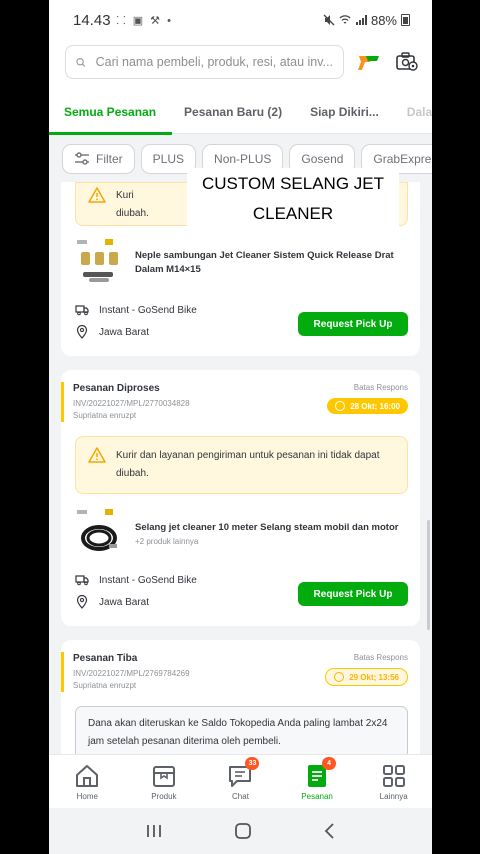 The height and width of the screenshot is (854, 480). Describe the element at coordinates (111, 112) in the screenshot. I see `tab-semua-pesanan: Semua Pesanan` at that location.